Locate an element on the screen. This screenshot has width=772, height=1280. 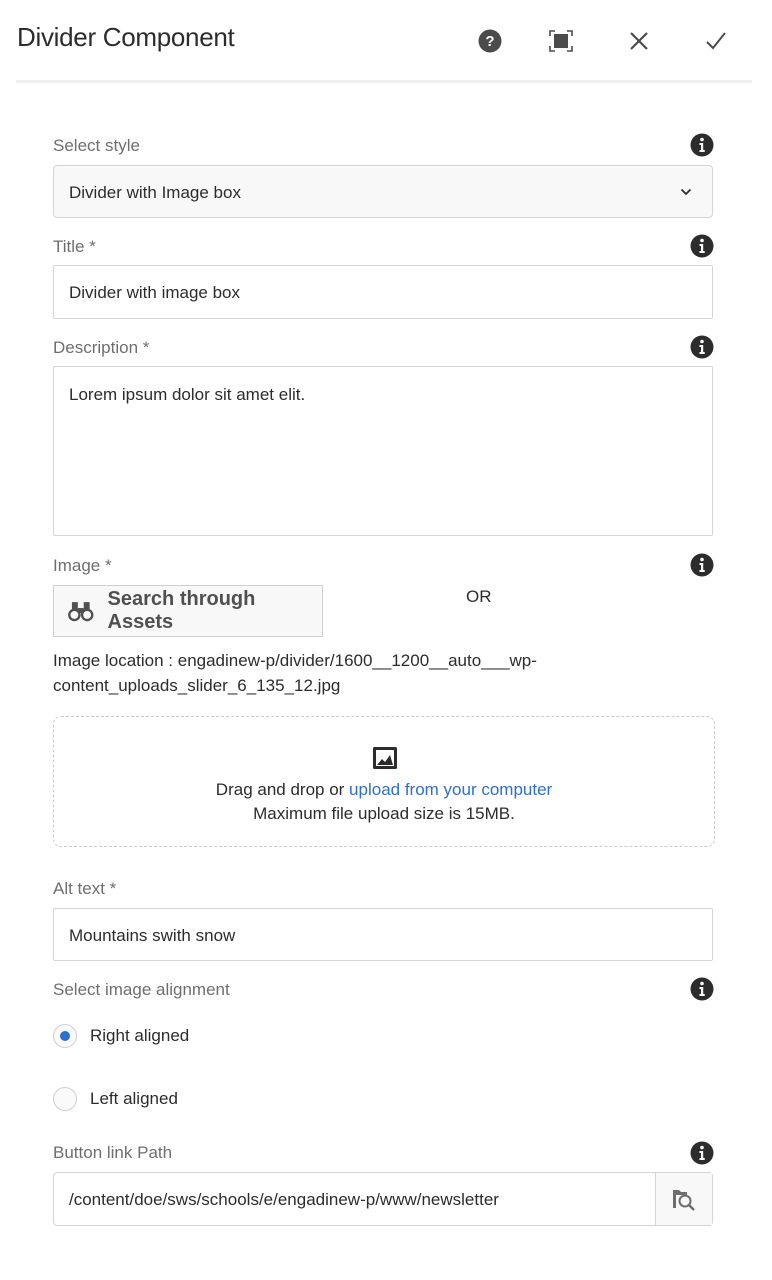
or-separator: OR is located at coordinates (479, 596).